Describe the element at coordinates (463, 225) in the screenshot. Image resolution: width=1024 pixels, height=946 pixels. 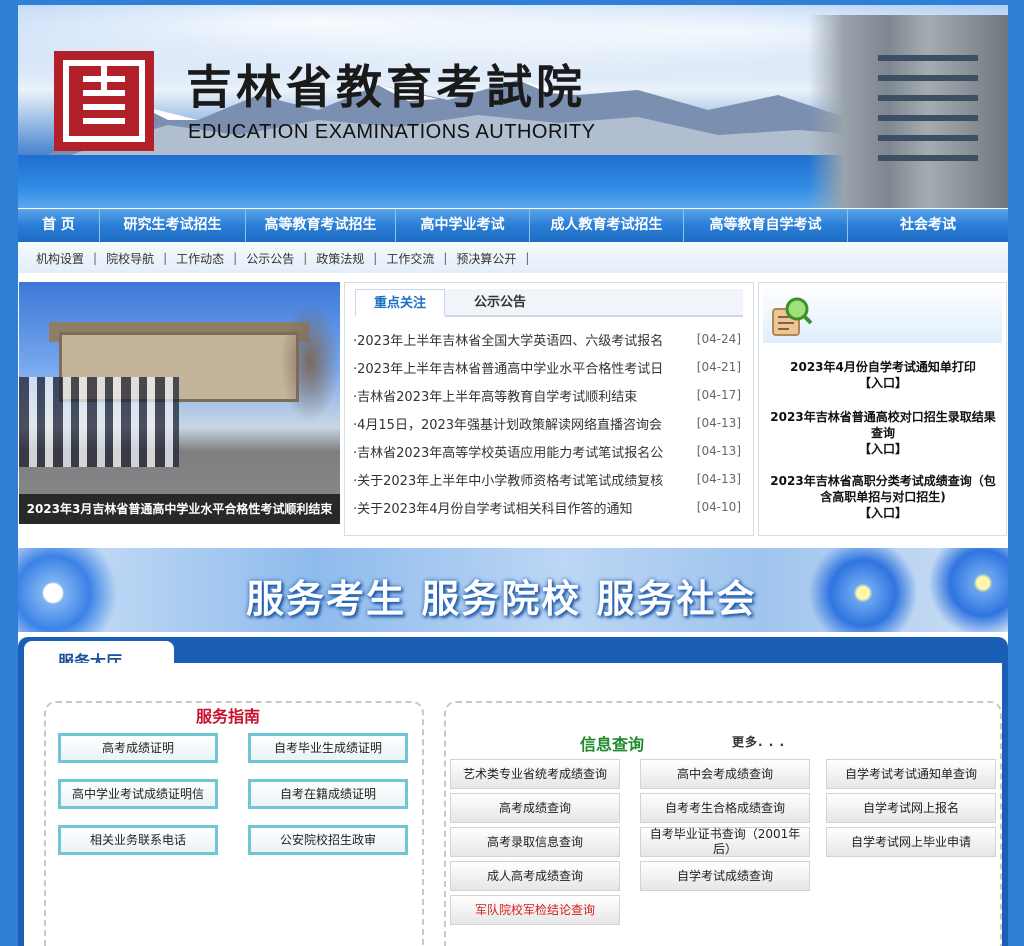
I see `nav-high-school-exam: 高中学业考试` at that location.